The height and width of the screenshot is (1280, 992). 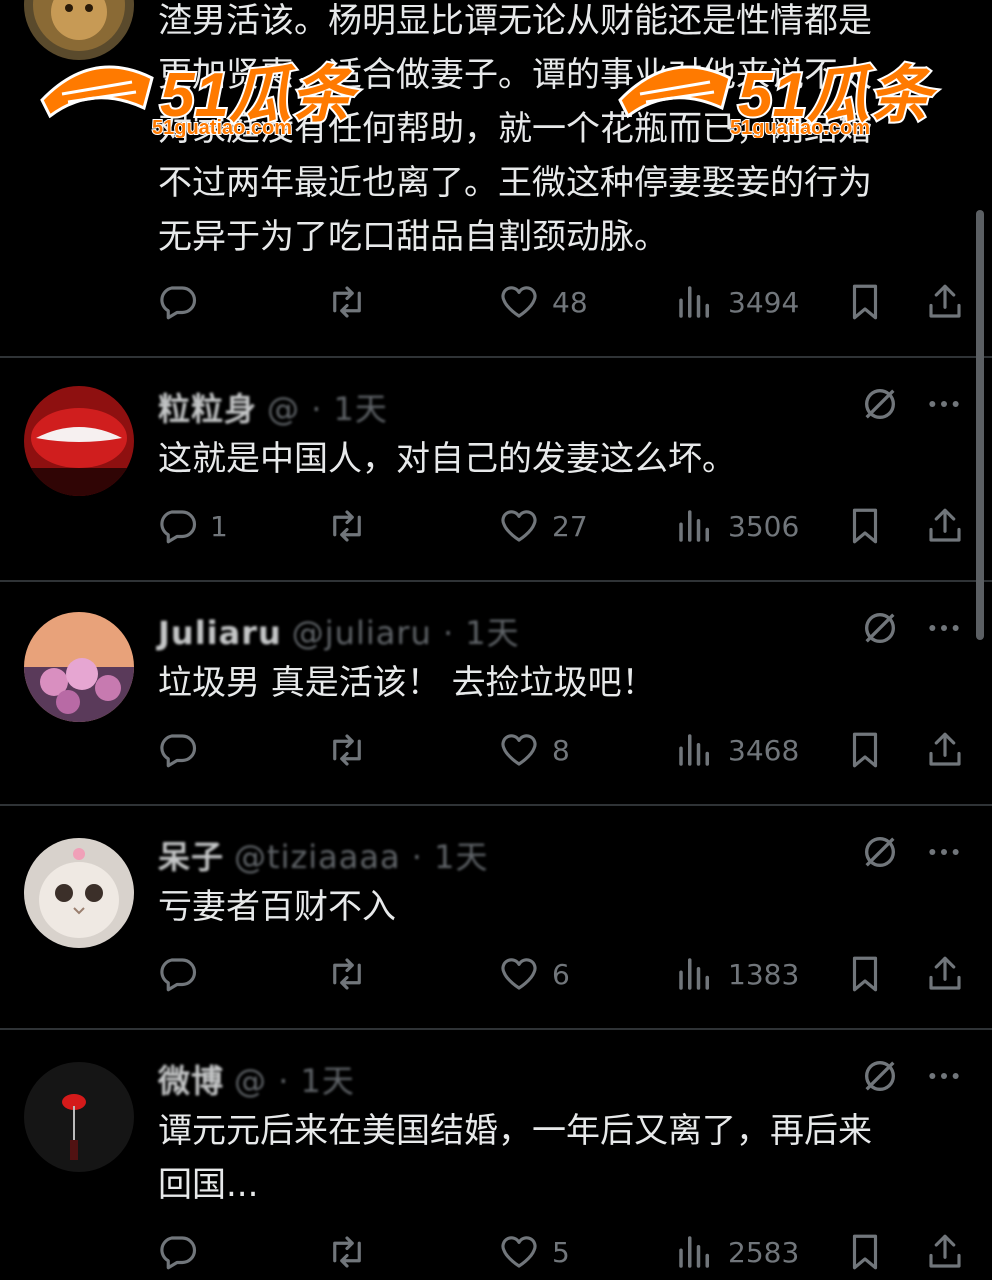 What do you see at coordinates (561, 974) in the screenshot?
I see `like-count: 6` at bounding box center [561, 974].